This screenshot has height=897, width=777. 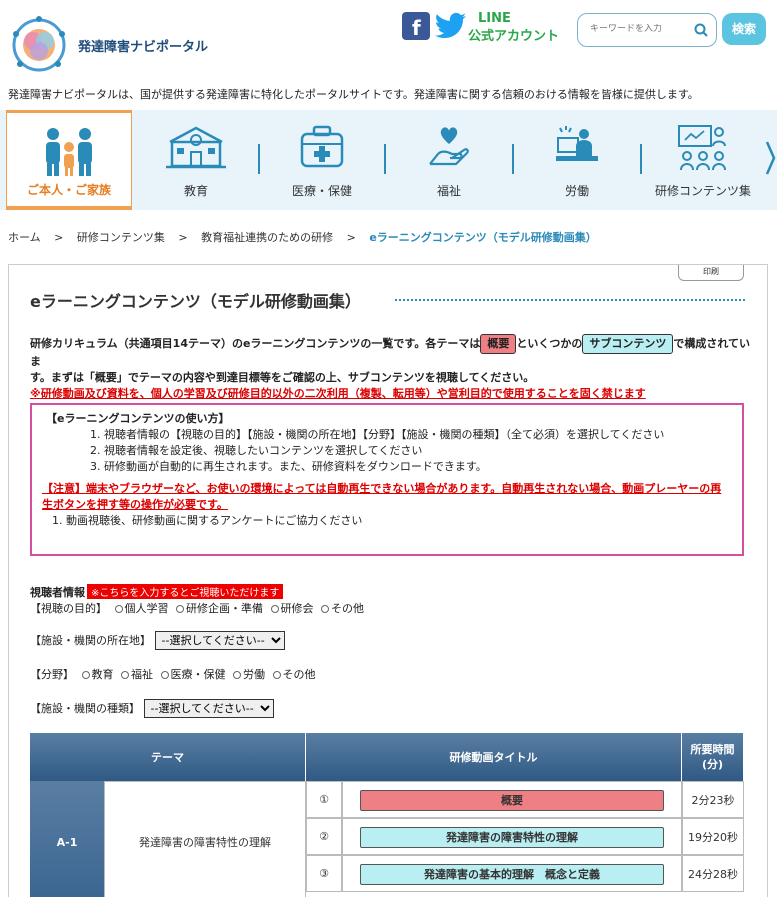 I want to click on nav-item-medical: 医療・保健, so click(x=322, y=160).